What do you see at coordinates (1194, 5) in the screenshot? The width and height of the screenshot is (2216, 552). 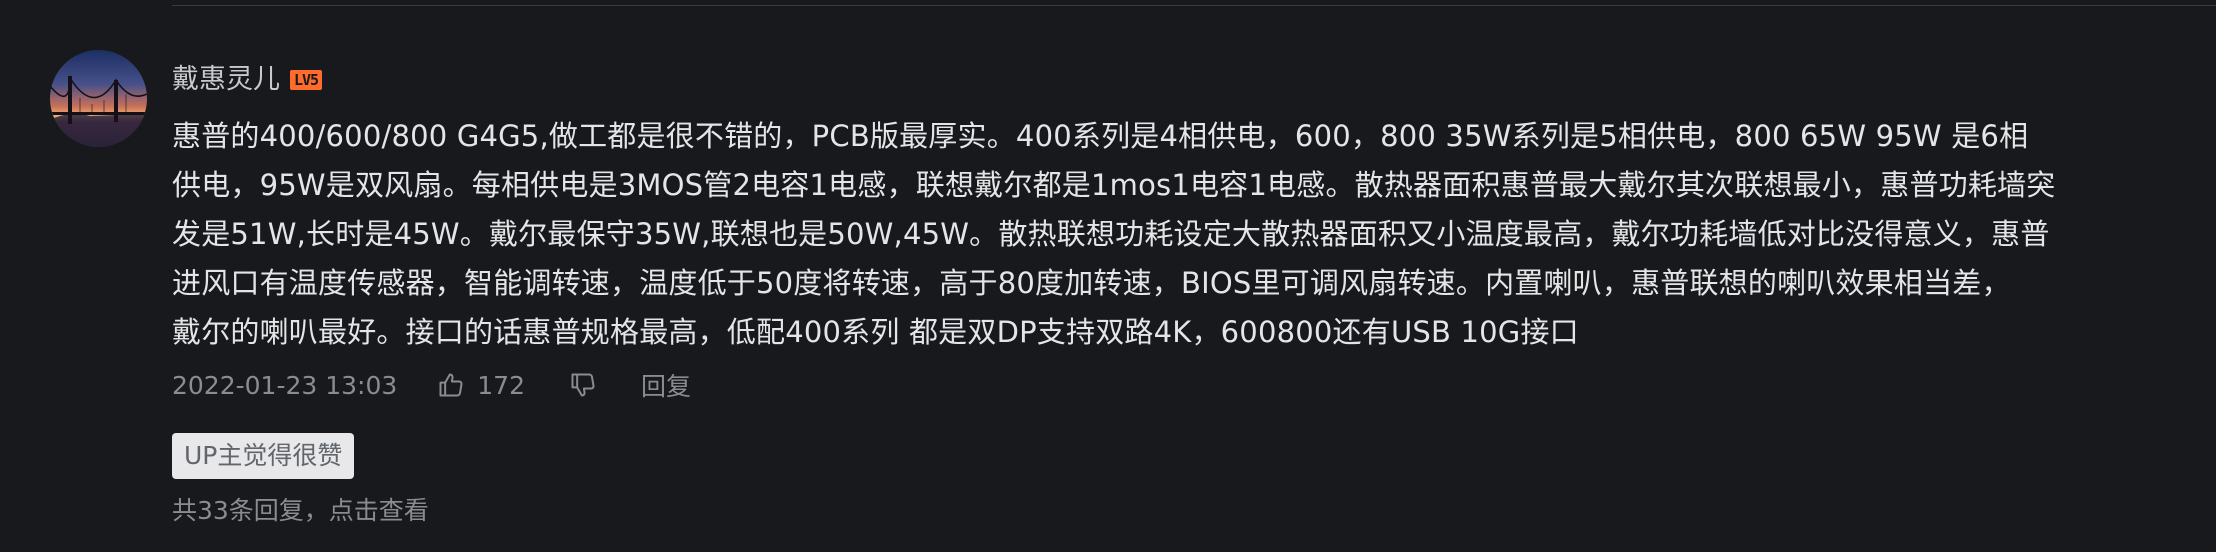 I see `top-divider` at bounding box center [1194, 5].